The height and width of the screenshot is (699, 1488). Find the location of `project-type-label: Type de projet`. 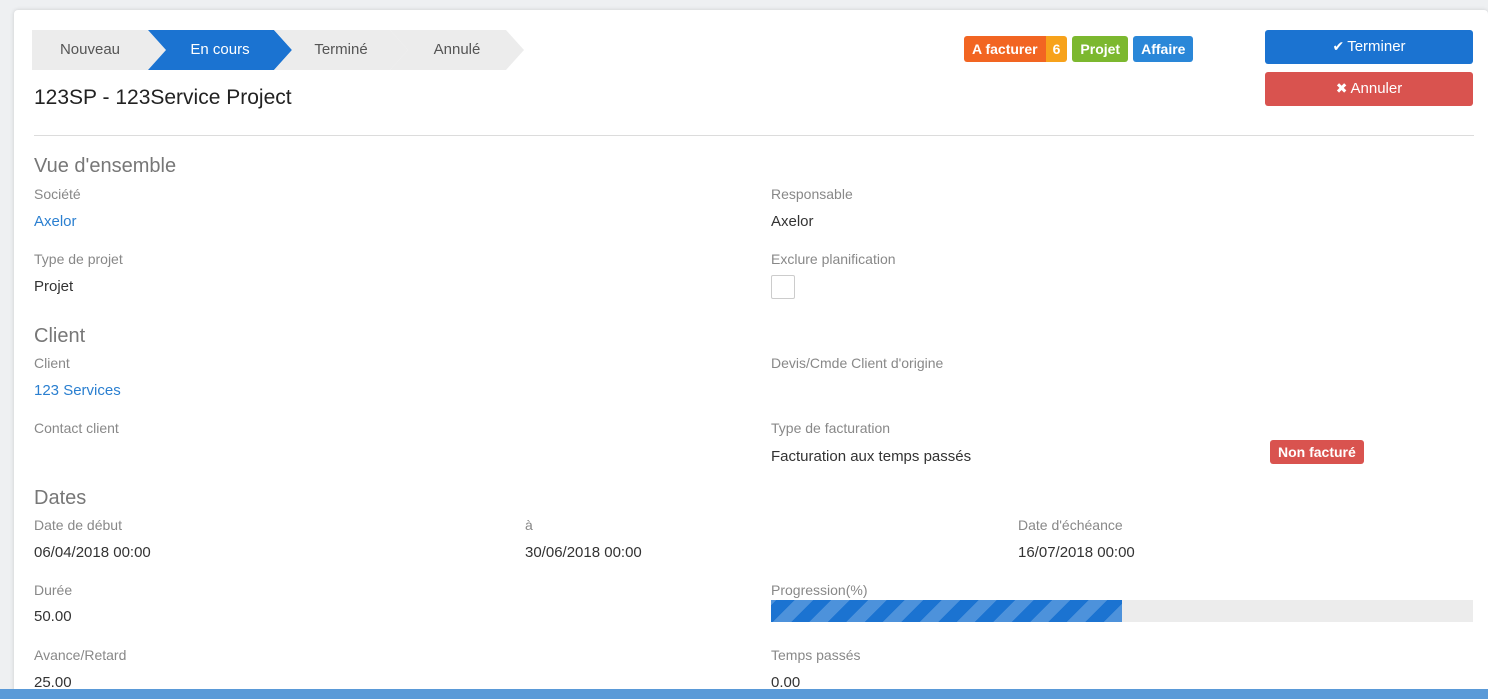

project-type-label: Type de projet is located at coordinates (78, 259).